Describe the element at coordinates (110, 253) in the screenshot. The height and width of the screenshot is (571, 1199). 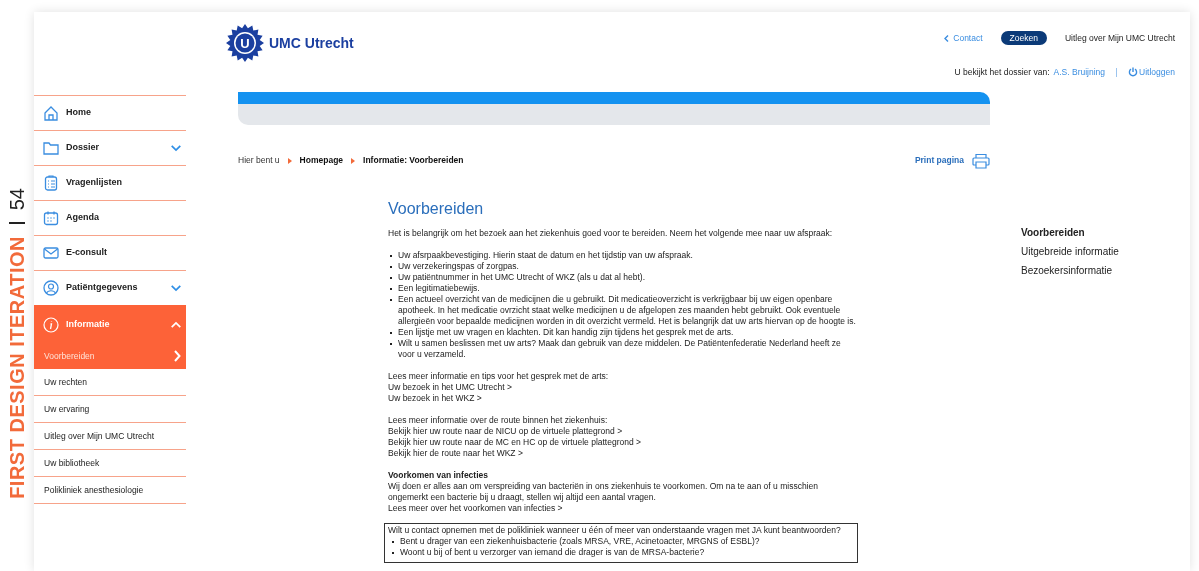
I see `sidebar-item: E-consult` at that location.